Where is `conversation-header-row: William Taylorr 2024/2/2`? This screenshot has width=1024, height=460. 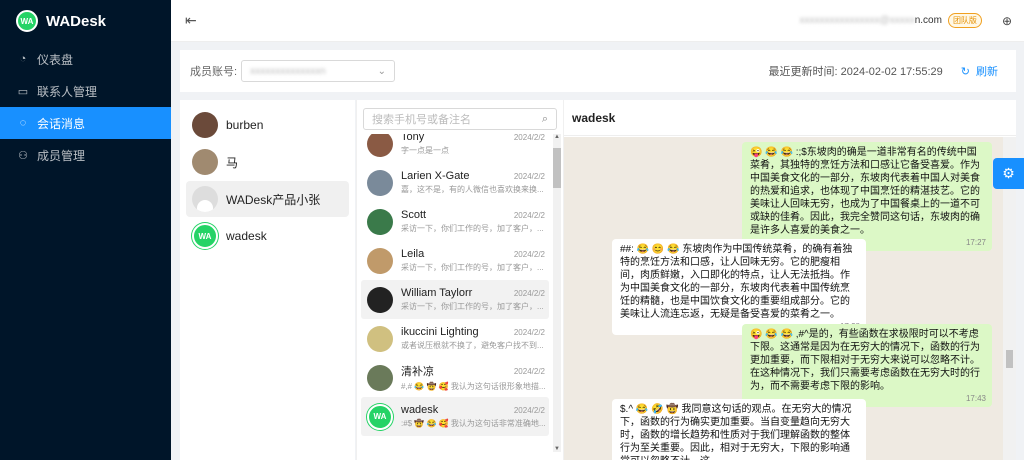 conversation-header-row: William Taylorr 2024/2/2 is located at coordinates (475, 293).